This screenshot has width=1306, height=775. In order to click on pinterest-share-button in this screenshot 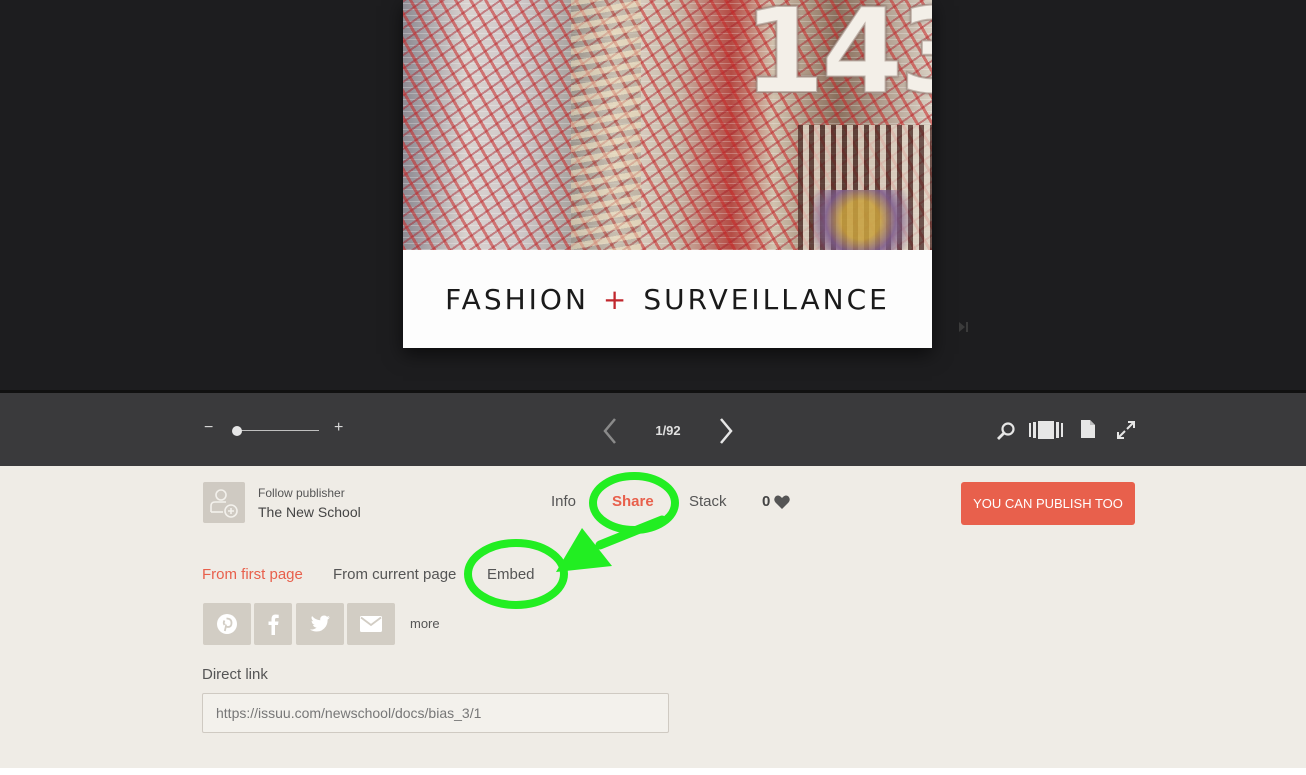, I will do `click(227, 624)`.